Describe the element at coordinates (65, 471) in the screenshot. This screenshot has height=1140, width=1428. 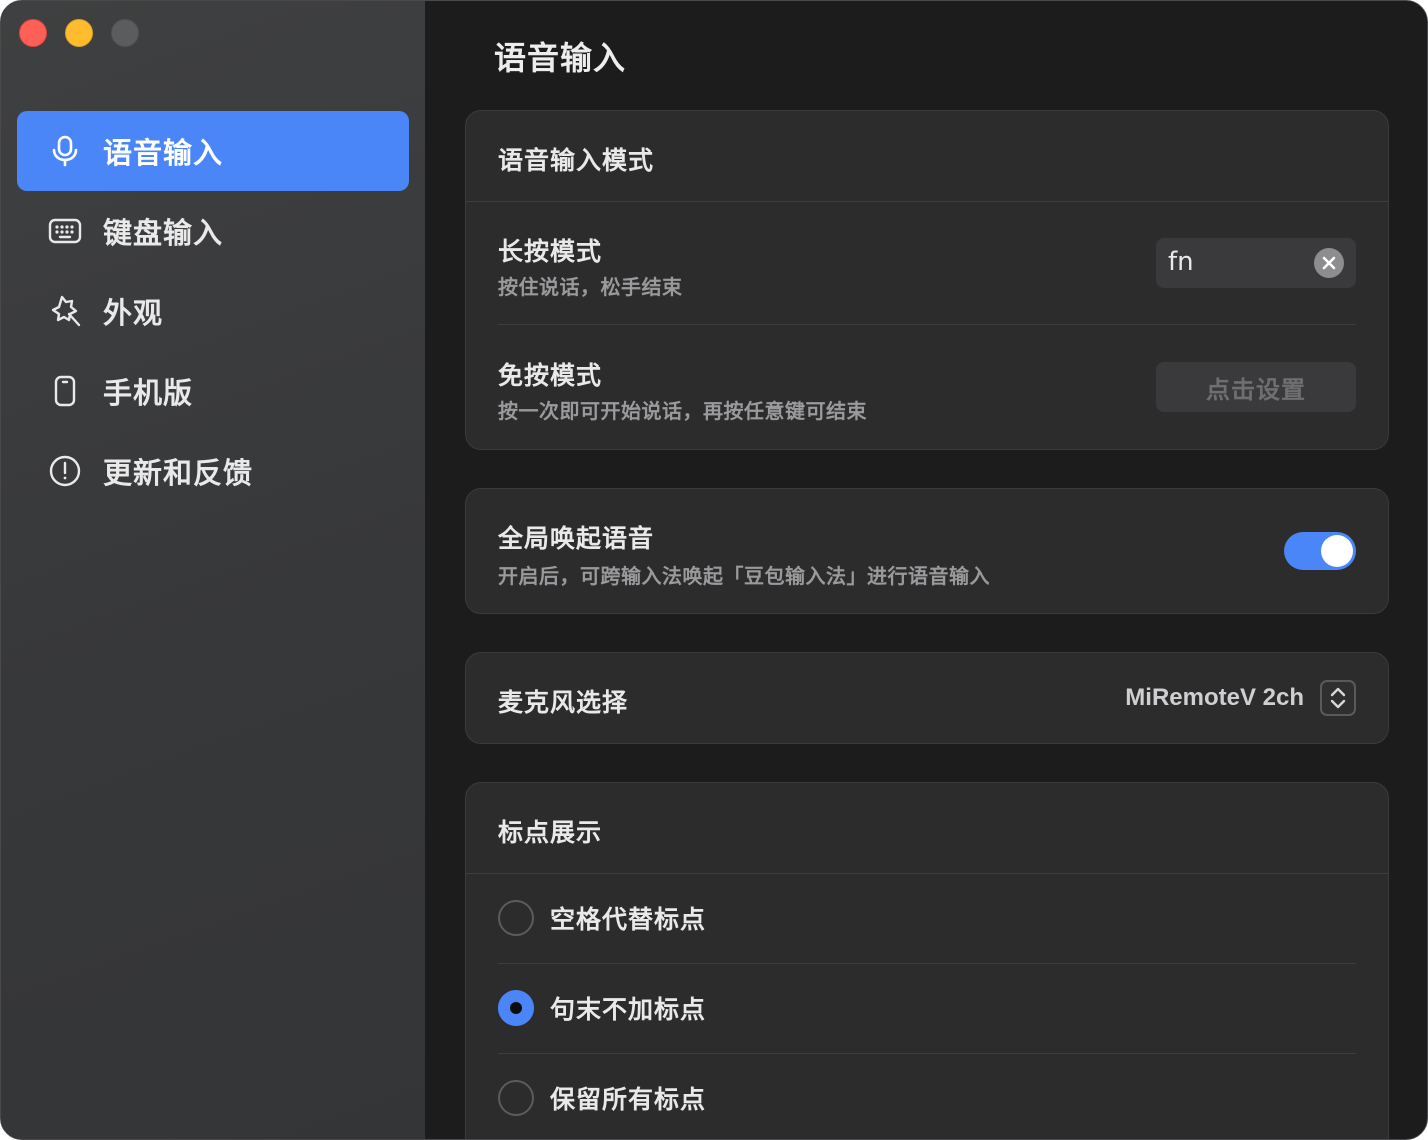
I see `info-circle-icon` at that location.